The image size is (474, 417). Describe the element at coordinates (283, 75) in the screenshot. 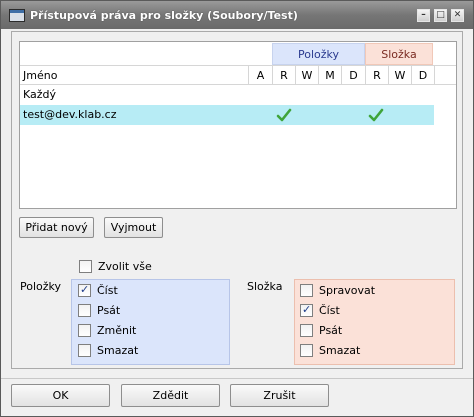

I see `column-items-r: R` at that location.